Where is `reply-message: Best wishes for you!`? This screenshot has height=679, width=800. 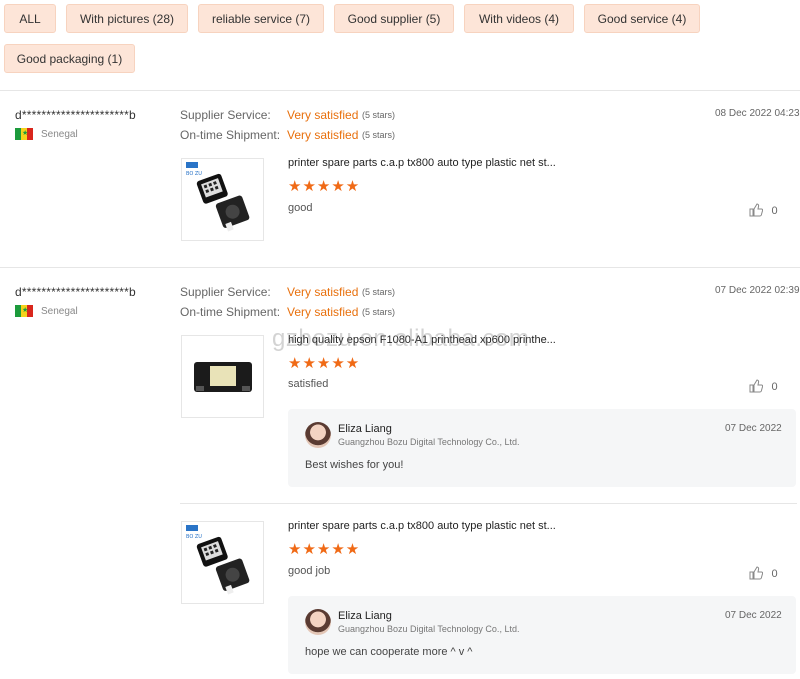 reply-message: Best wishes for you! is located at coordinates (354, 465).